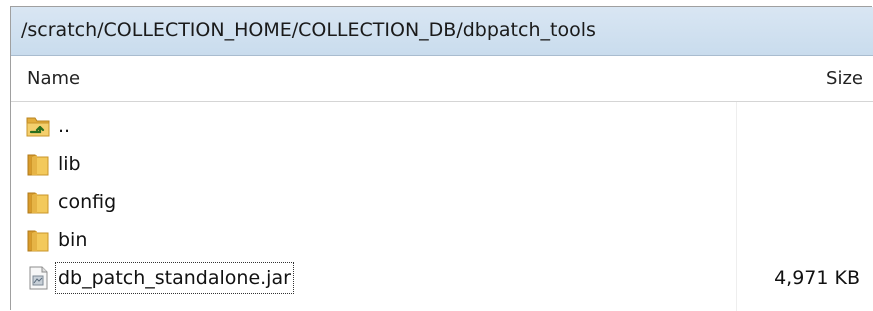 This screenshot has height=311, width=873. I want to click on file-row-parent: .., so click(442, 126).